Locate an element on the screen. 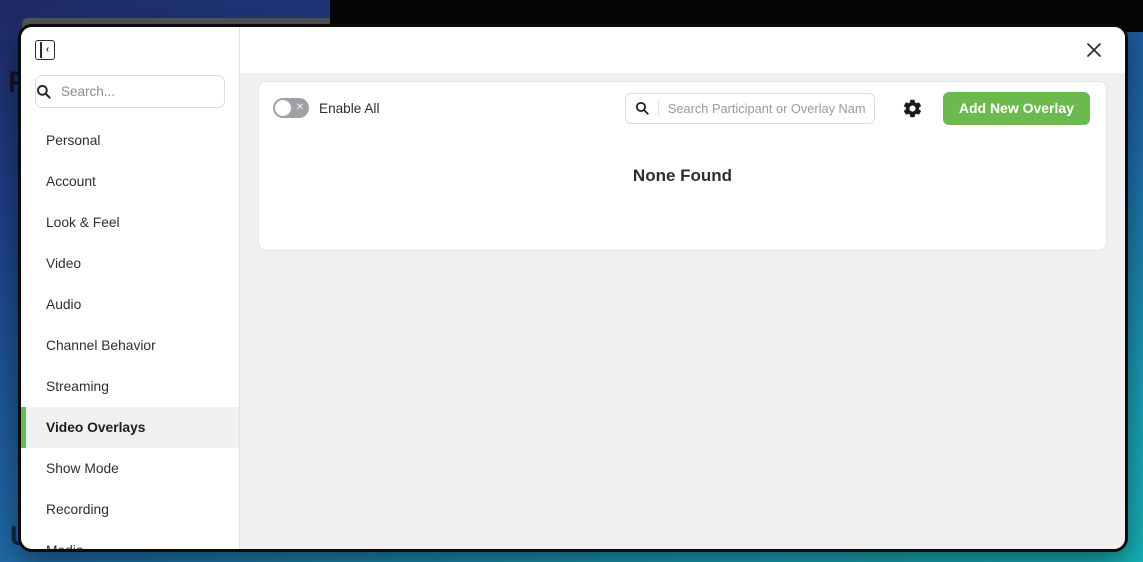 Image resolution: width=1143 pixels, height=562 pixels. sidebar-item-label: Channel Behavior is located at coordinates (101, 345).